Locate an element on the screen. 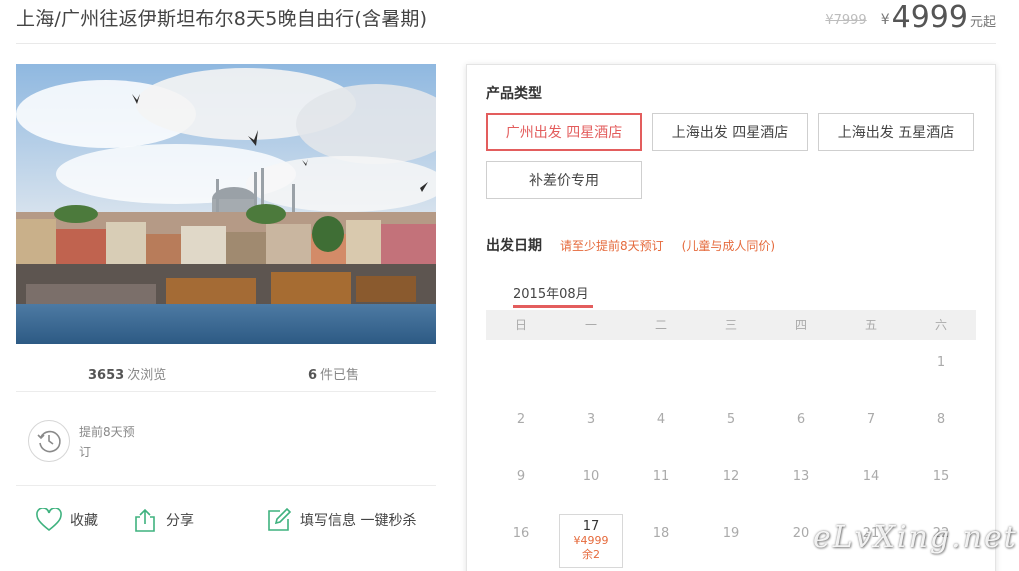 Image resolution: width=1019 pixels, height=571 pixels. calendar-day: 4 is located at coordinates (661, 427).